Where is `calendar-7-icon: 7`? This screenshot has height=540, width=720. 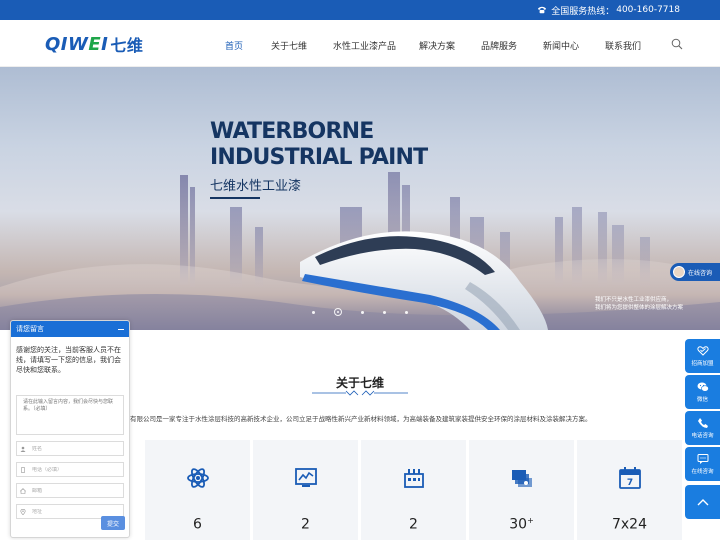
calendar-7-icon: 7 is located at coordinates (630, 478).